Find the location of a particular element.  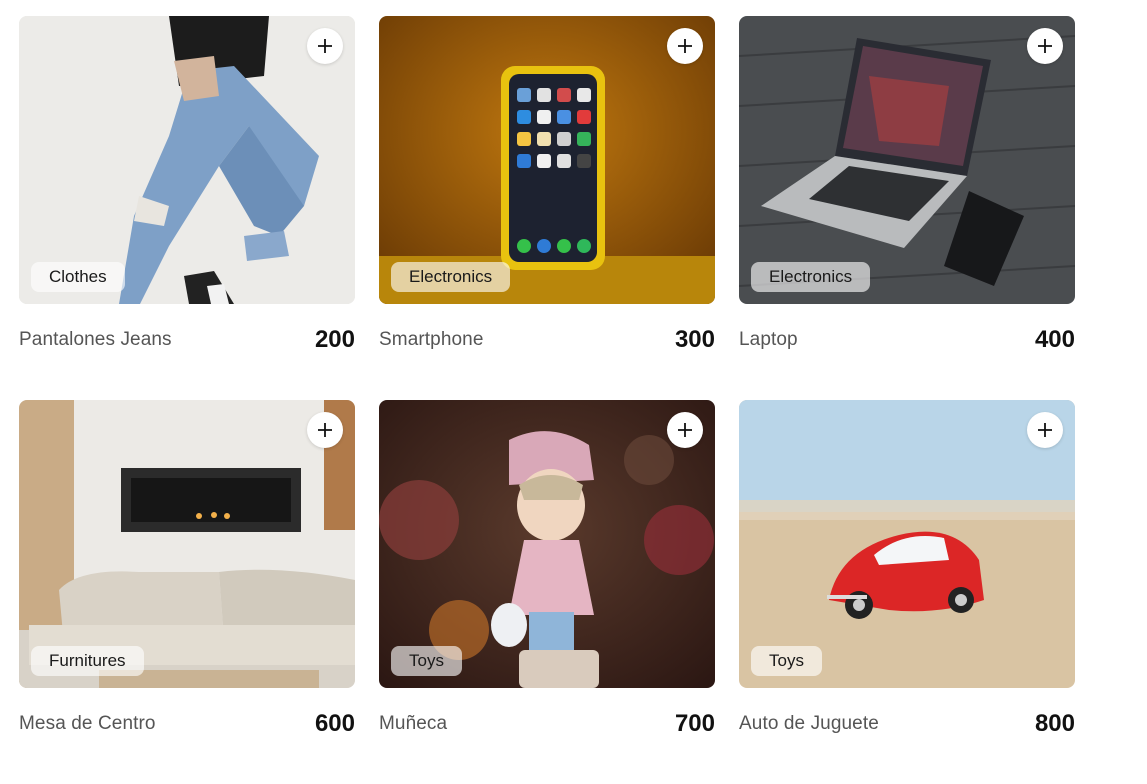

product-name: Laptop is located at coordinates (768, 339).